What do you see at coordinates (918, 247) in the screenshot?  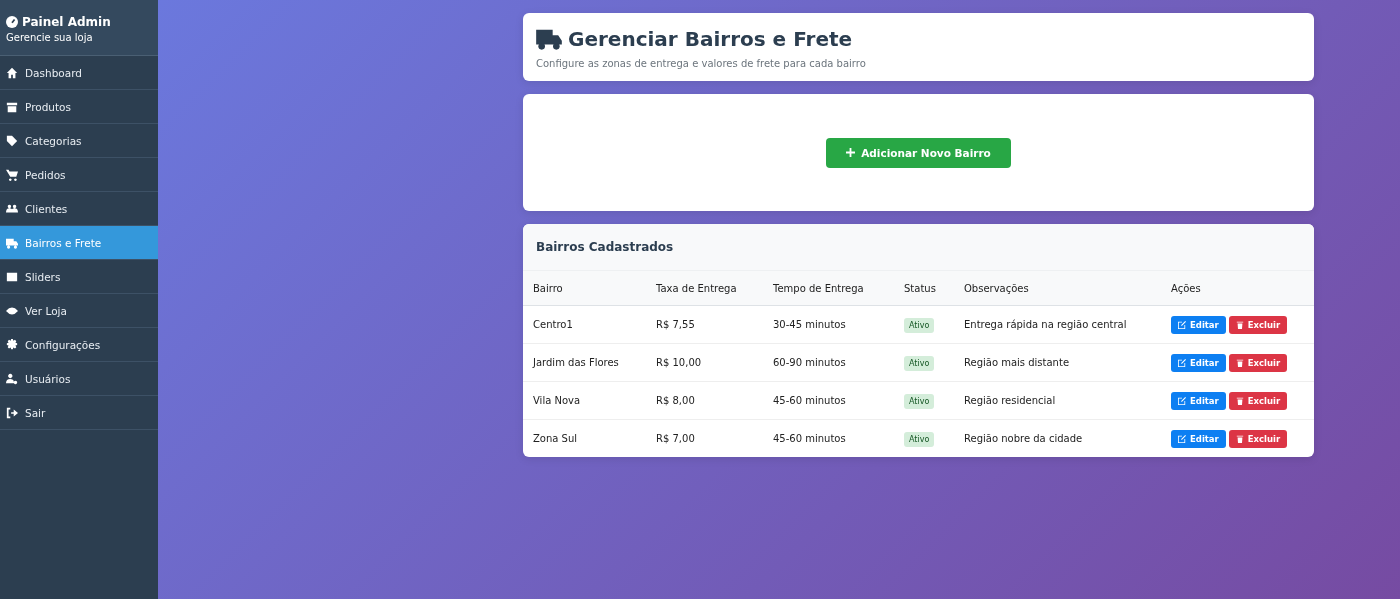 I see `table-title: Bairros Cadastrados` at bounding box center [918, 247].